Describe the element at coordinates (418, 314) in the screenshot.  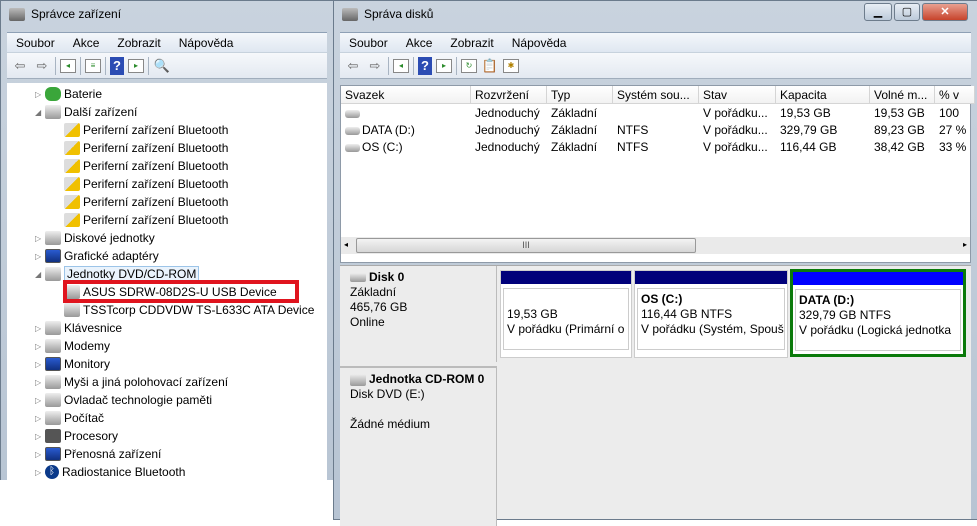
I see `disk0-label: Disk 0 Základní 465,76 GB Online` at that location.